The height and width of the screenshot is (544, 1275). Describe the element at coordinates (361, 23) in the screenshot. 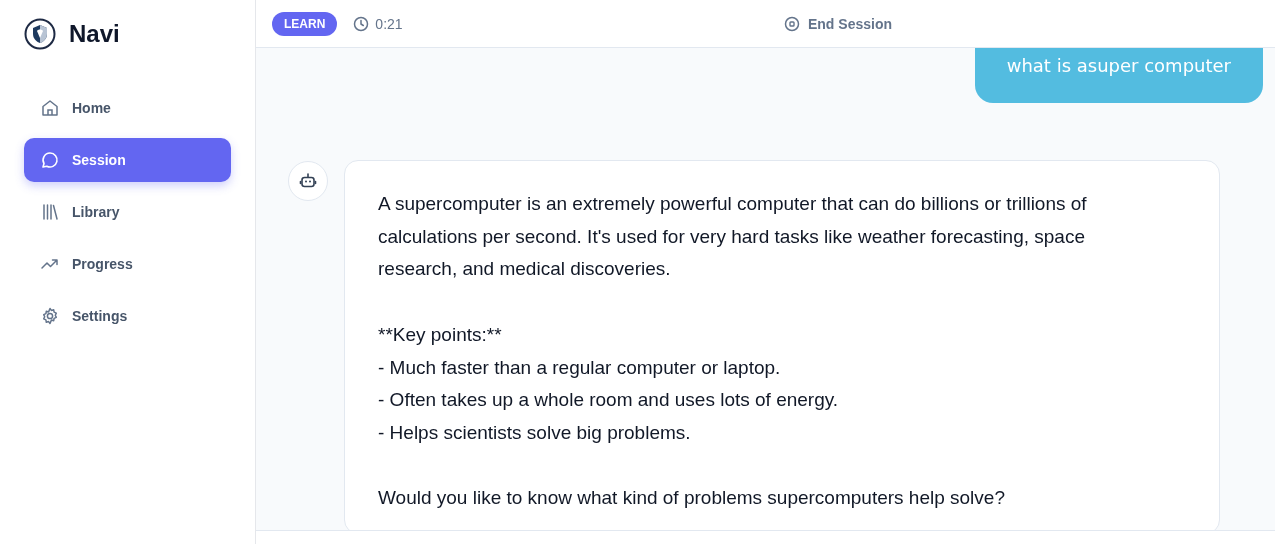

I see `clock-icon` at that location.